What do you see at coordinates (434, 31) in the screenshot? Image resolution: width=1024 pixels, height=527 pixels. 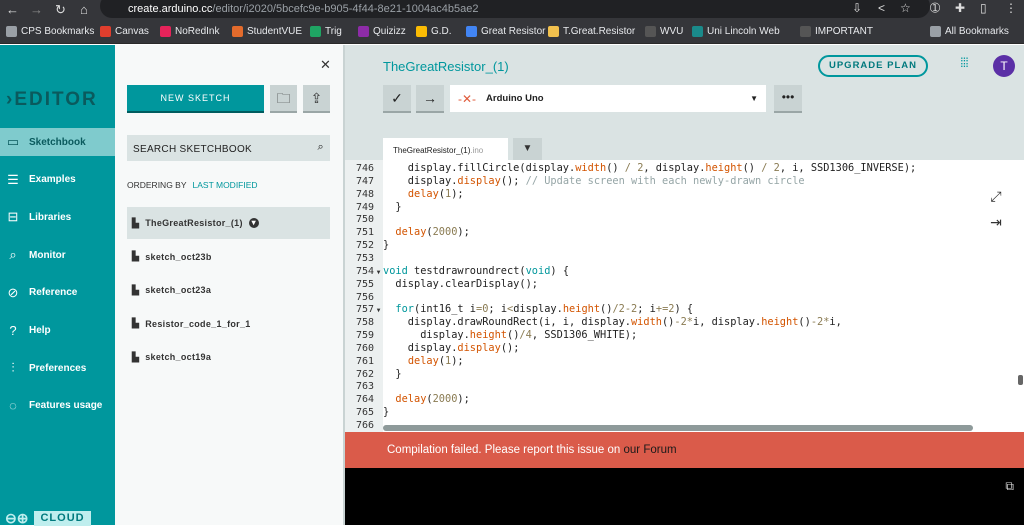 I see `bookmark-item: G.D.` at bounding box center [434, 31].